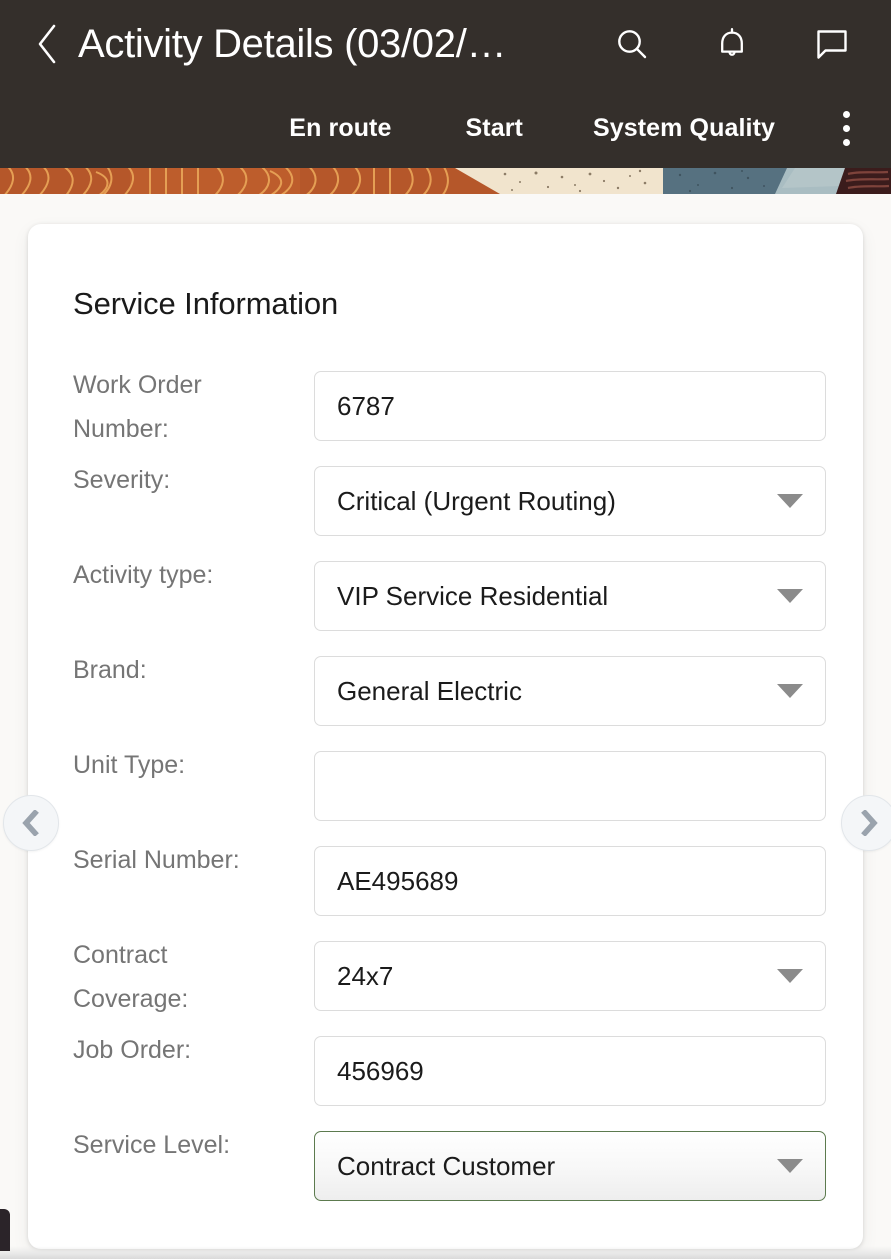  What do you see at coordinates (137, 407) in the screenshot?
I see `field-label: Work Order Number:` at bounding box center [137, 407].